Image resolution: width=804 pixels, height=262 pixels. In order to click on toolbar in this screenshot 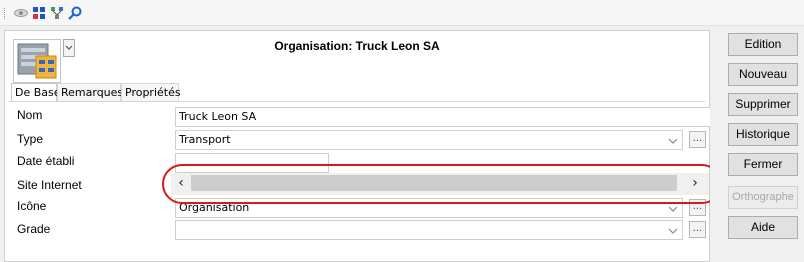, I will do `click(402, 13)`.